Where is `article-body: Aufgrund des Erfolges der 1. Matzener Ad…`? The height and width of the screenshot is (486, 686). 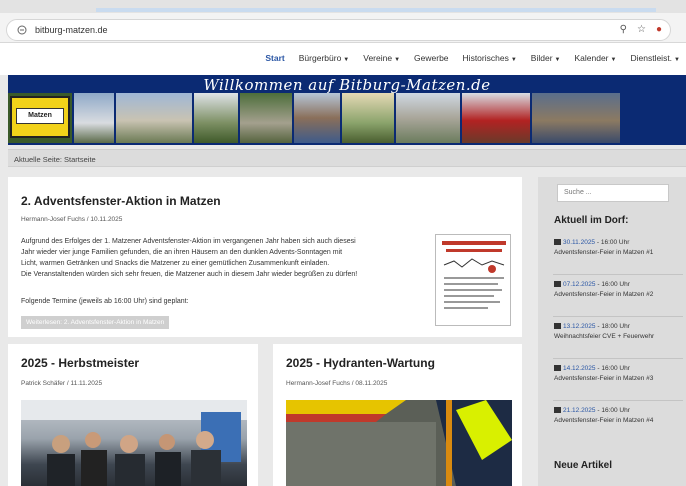 article-body: Aufgrund des Erfolges der 1. Matzener Ad… is located at coordinates (226, 258).